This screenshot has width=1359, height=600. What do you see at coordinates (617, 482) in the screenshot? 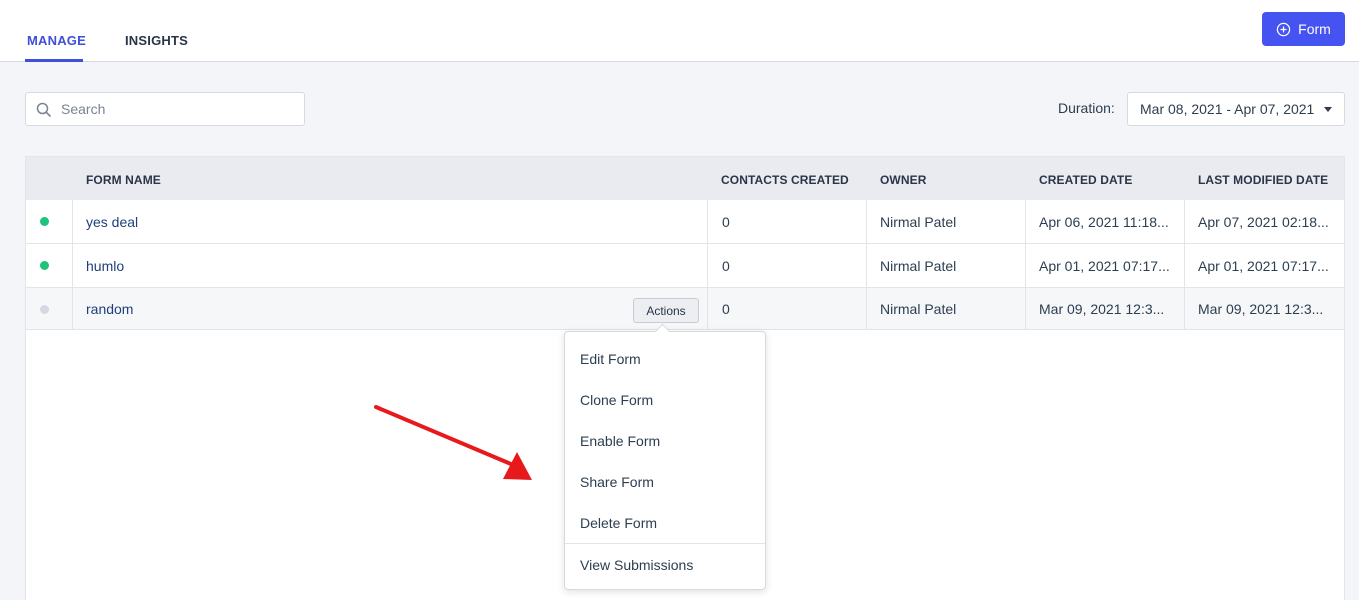
I see `menu-item-share-form: Share Form` at bounding box center [617, 482].